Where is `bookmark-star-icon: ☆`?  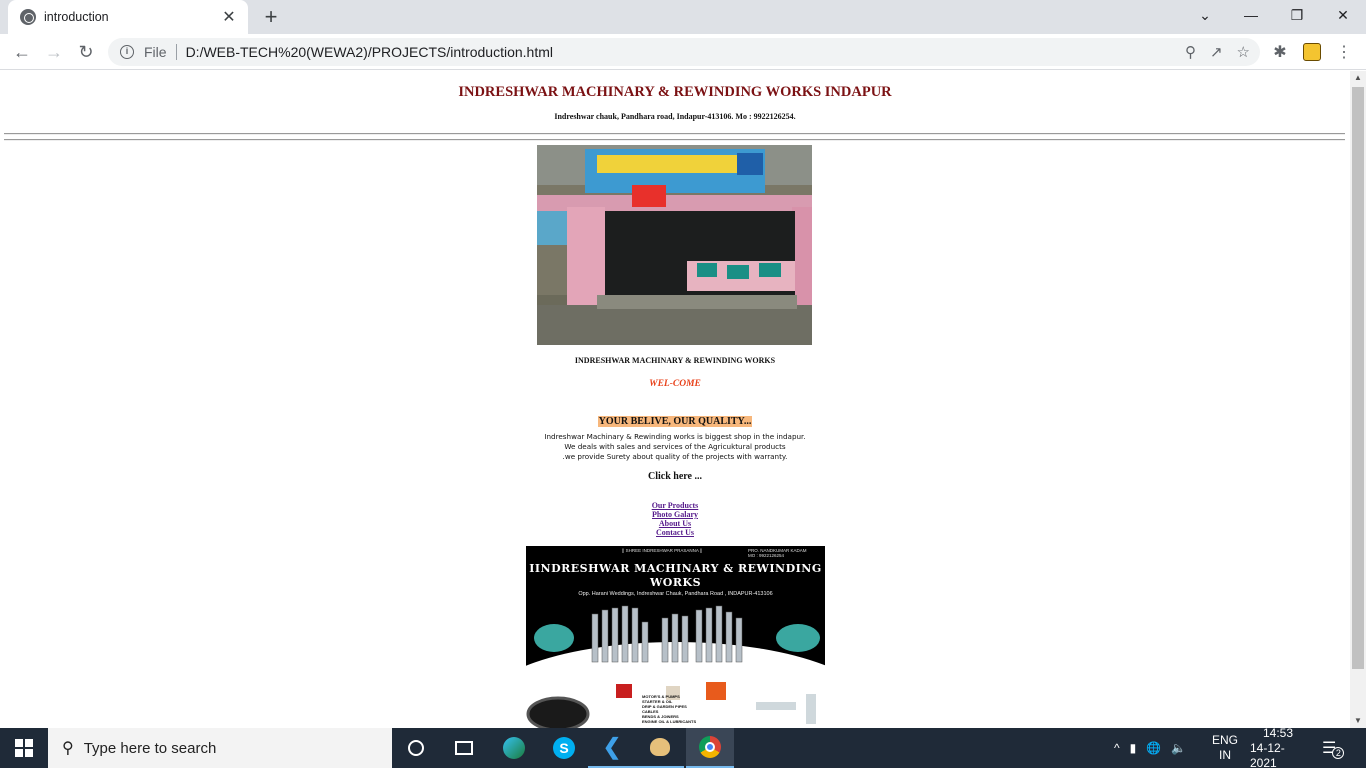
bookmark-star-icon: ☆ is located at coordinates (1243, 52).